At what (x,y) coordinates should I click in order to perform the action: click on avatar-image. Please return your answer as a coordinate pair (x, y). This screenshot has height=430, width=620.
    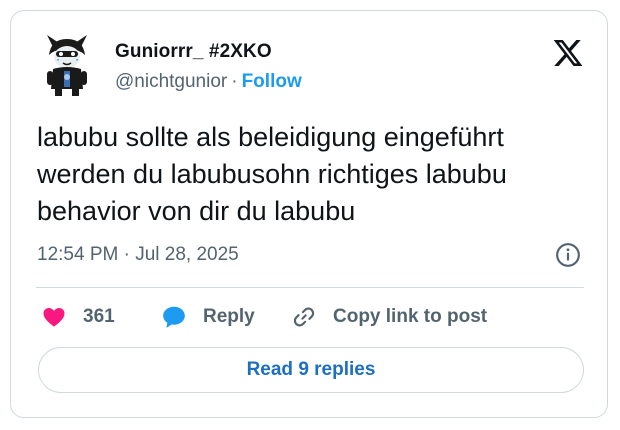
    Looking at the image, I should click on (67, 65).